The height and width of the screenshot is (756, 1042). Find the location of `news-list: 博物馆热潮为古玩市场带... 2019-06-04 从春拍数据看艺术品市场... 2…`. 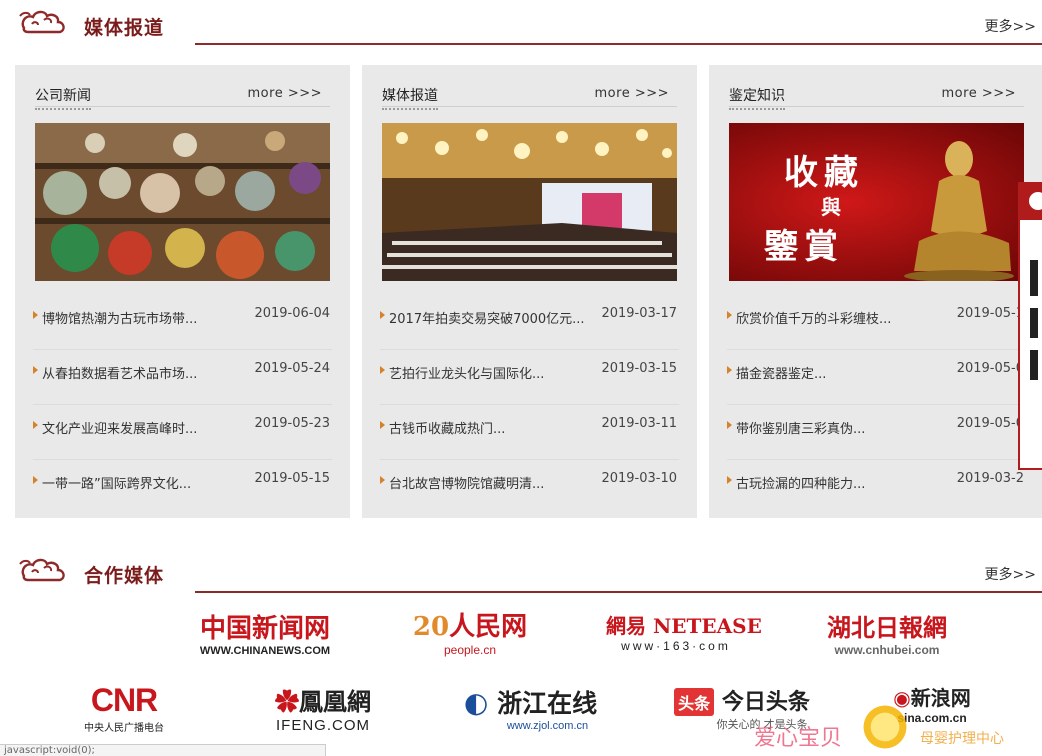

news-list: 博物馆热潮为古玩市场带... 2019-06-04 从春拍数据看艺术品市场... 2… is located at coordinates (182, 405).